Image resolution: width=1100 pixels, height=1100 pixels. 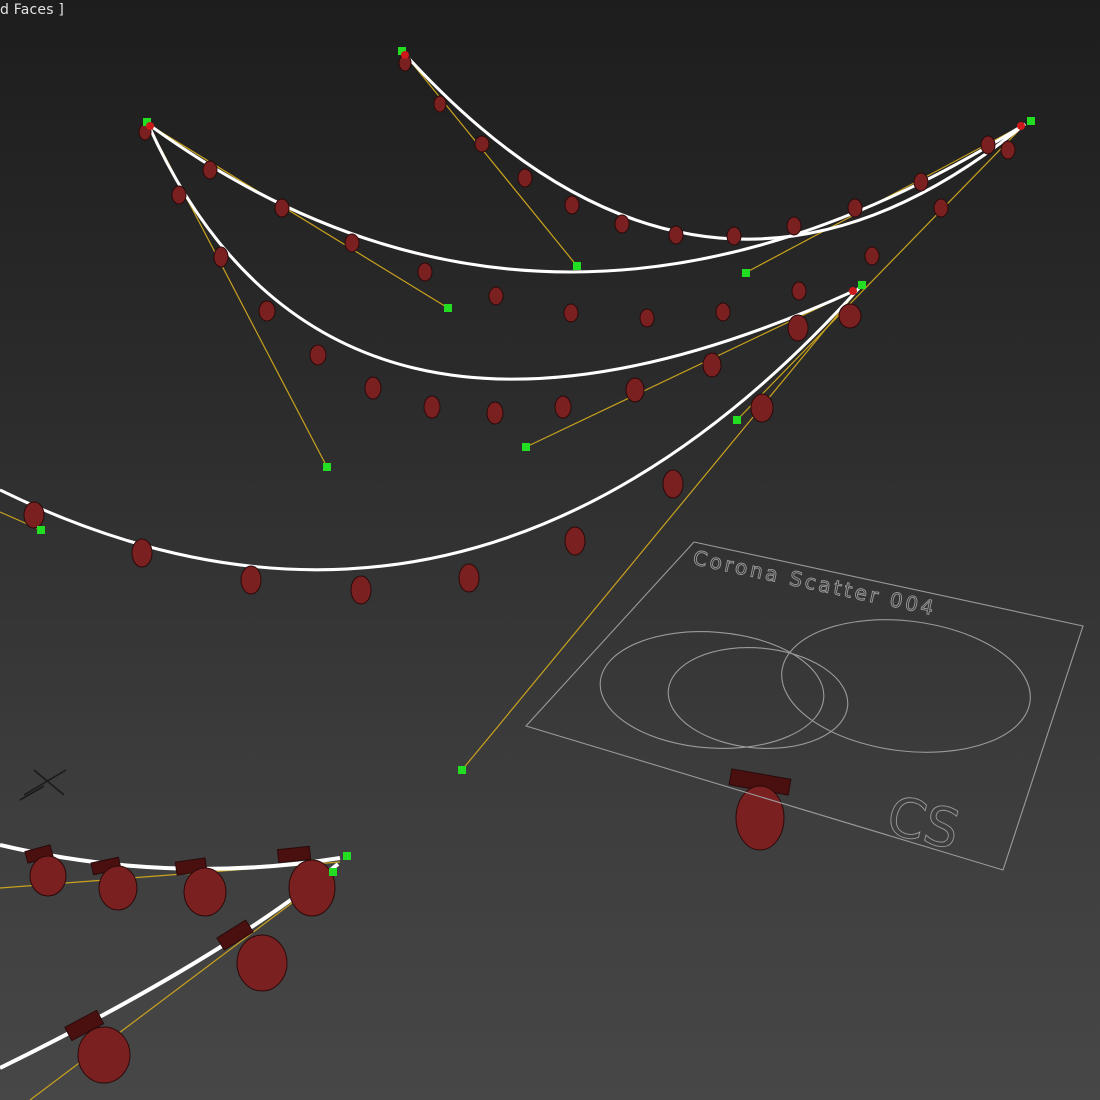 I want to click on light-string-wire, so click(x=713, y=145).